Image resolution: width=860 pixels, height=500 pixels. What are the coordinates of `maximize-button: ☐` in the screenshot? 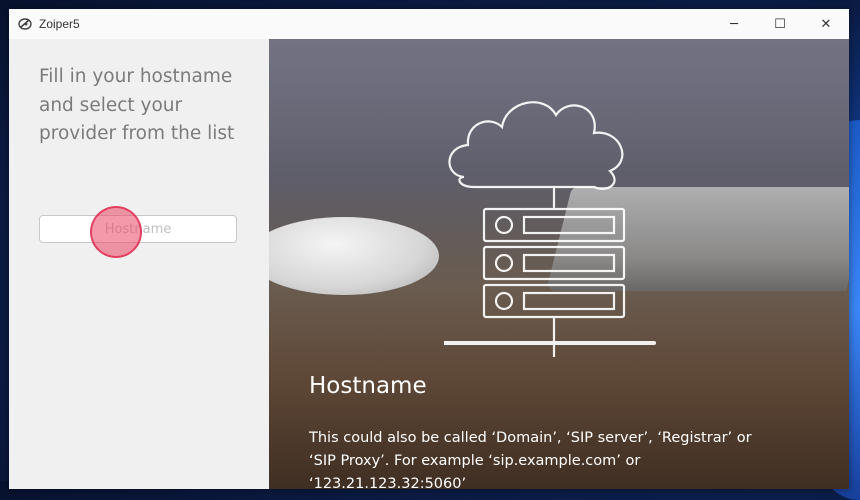 It's located at (780, 24).